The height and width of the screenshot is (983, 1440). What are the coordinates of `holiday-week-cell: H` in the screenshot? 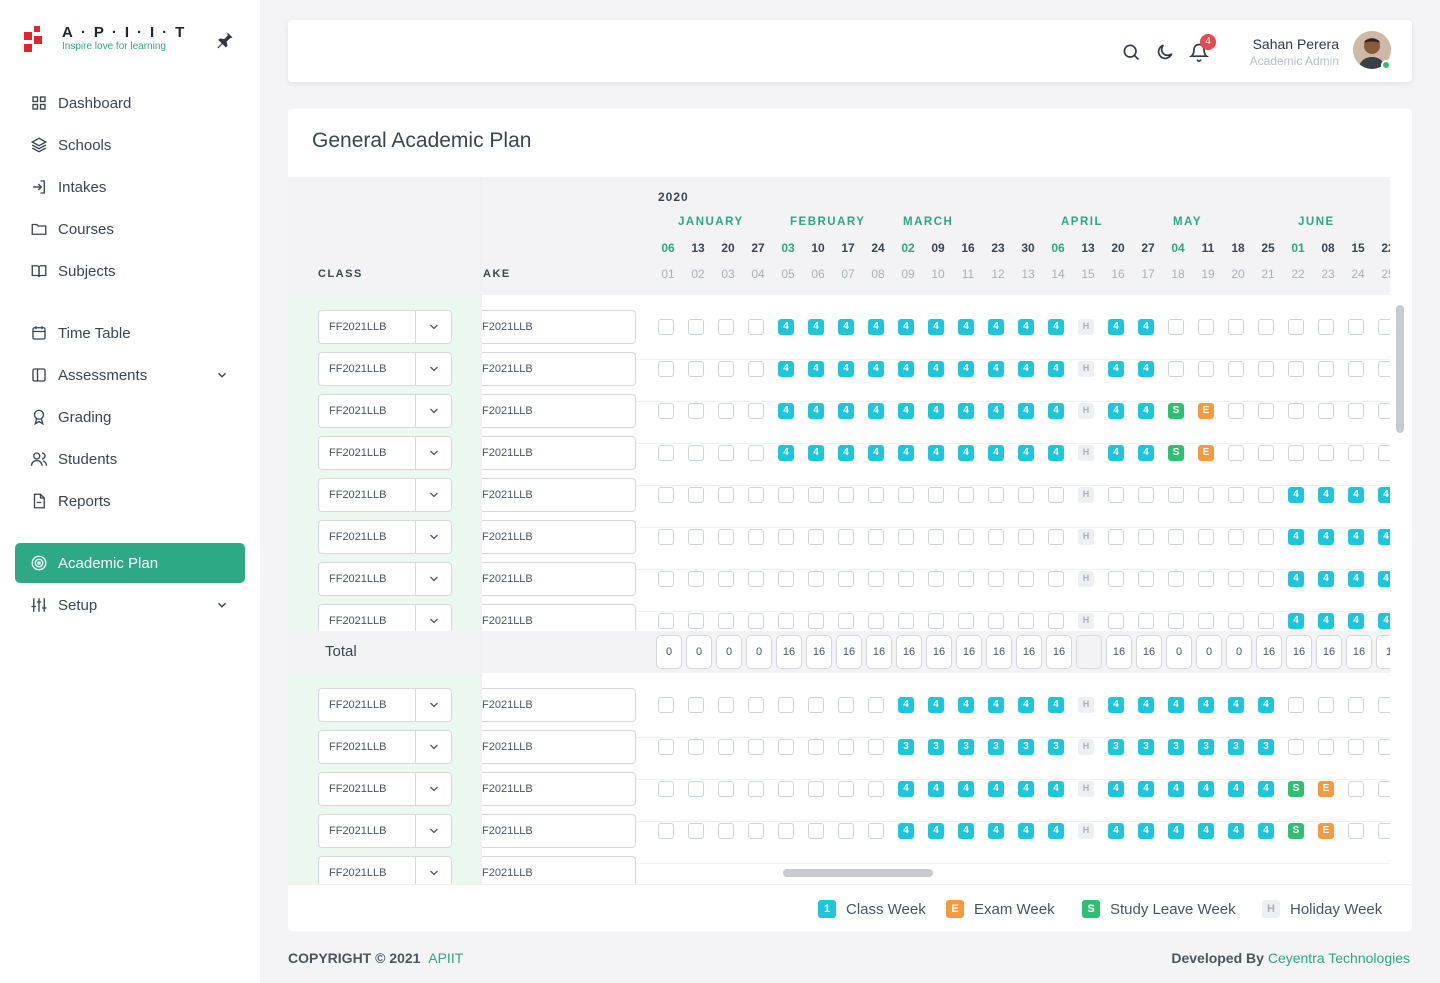 It's located at (1086, 369).